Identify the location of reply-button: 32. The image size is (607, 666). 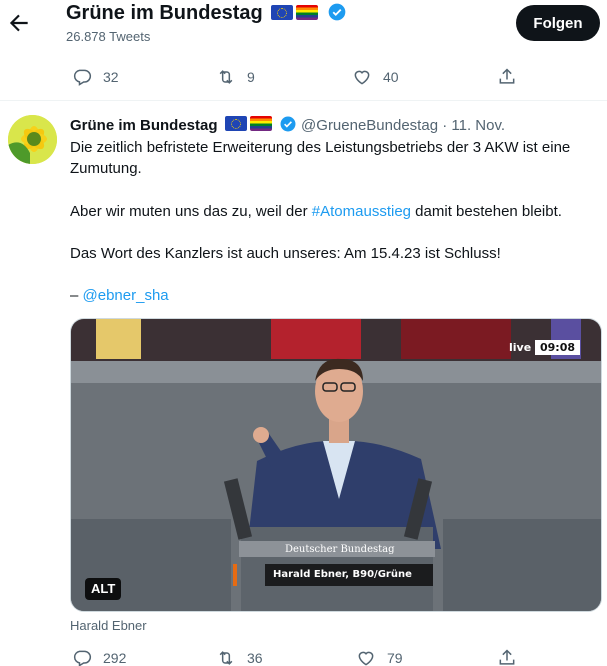
(95, 77).